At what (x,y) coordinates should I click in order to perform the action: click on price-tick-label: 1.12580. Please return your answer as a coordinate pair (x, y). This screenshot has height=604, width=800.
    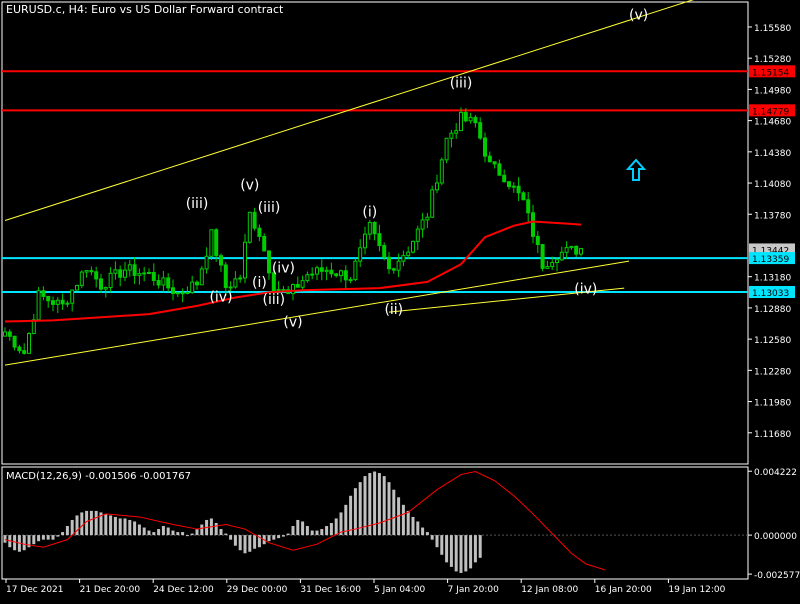
    Looking at the image, I should click on (772, 341).